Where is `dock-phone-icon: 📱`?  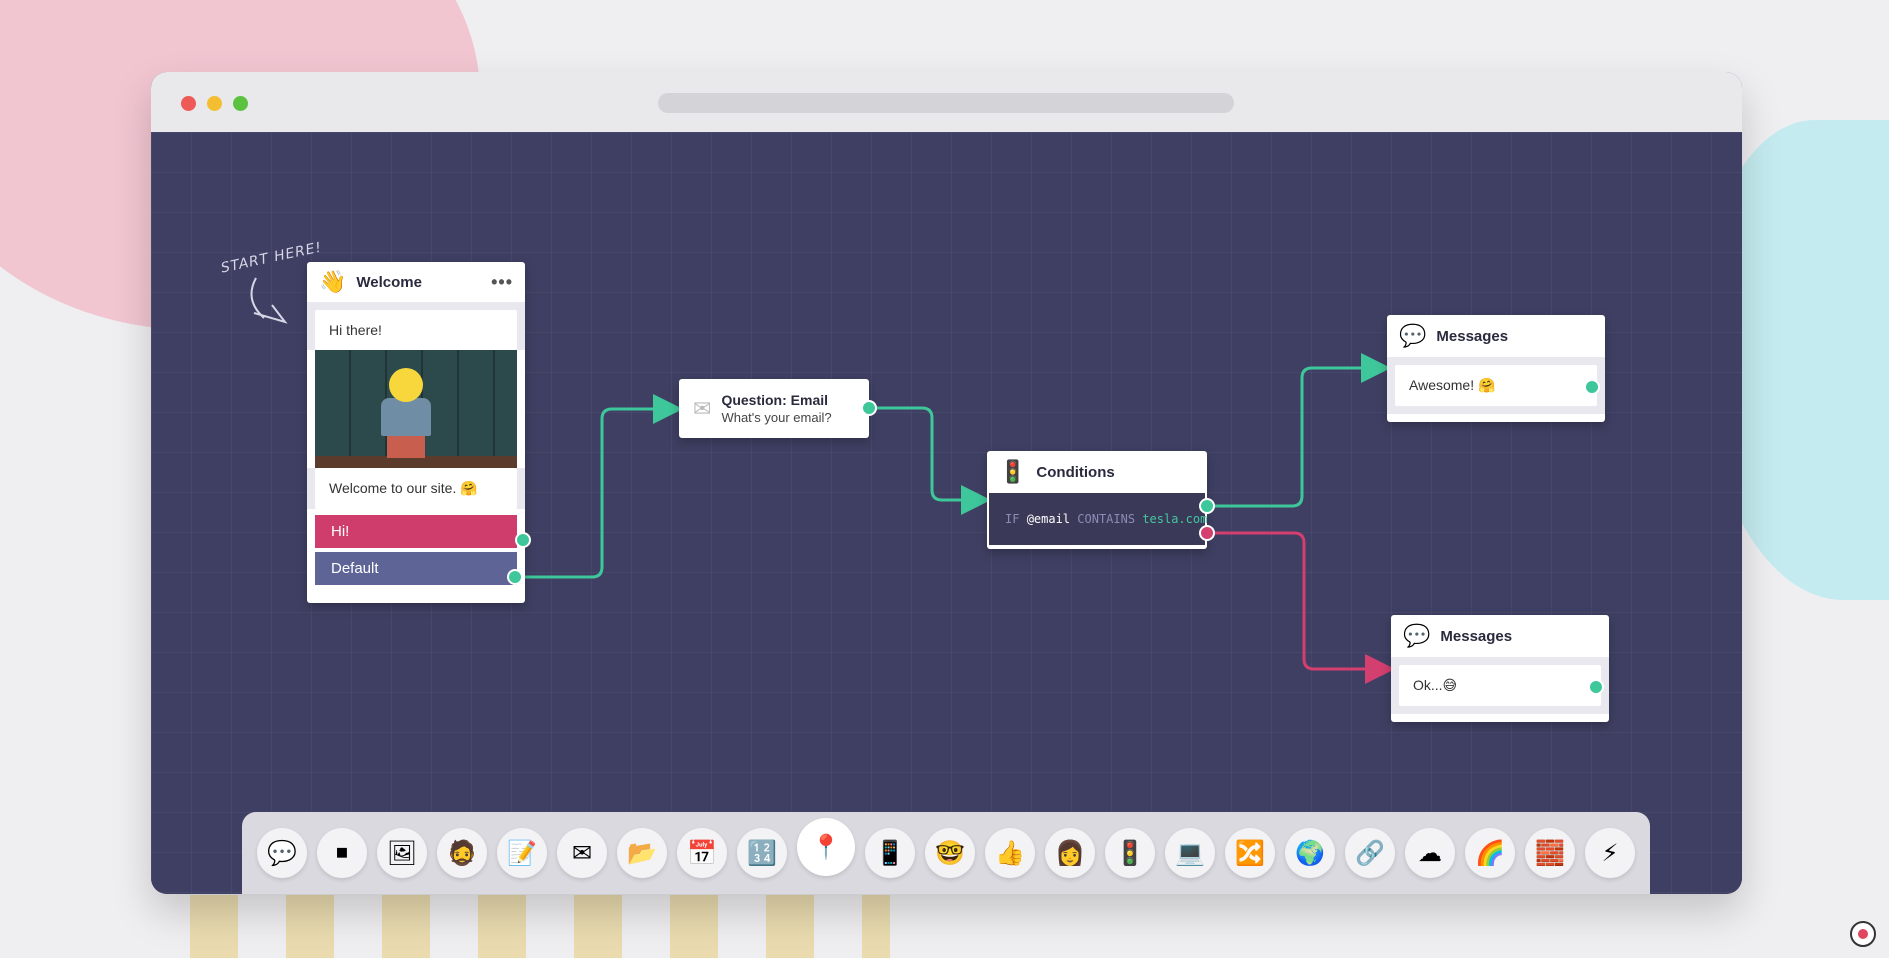
dock-phone-icon: 📱 is located at coordinates (890, 853).